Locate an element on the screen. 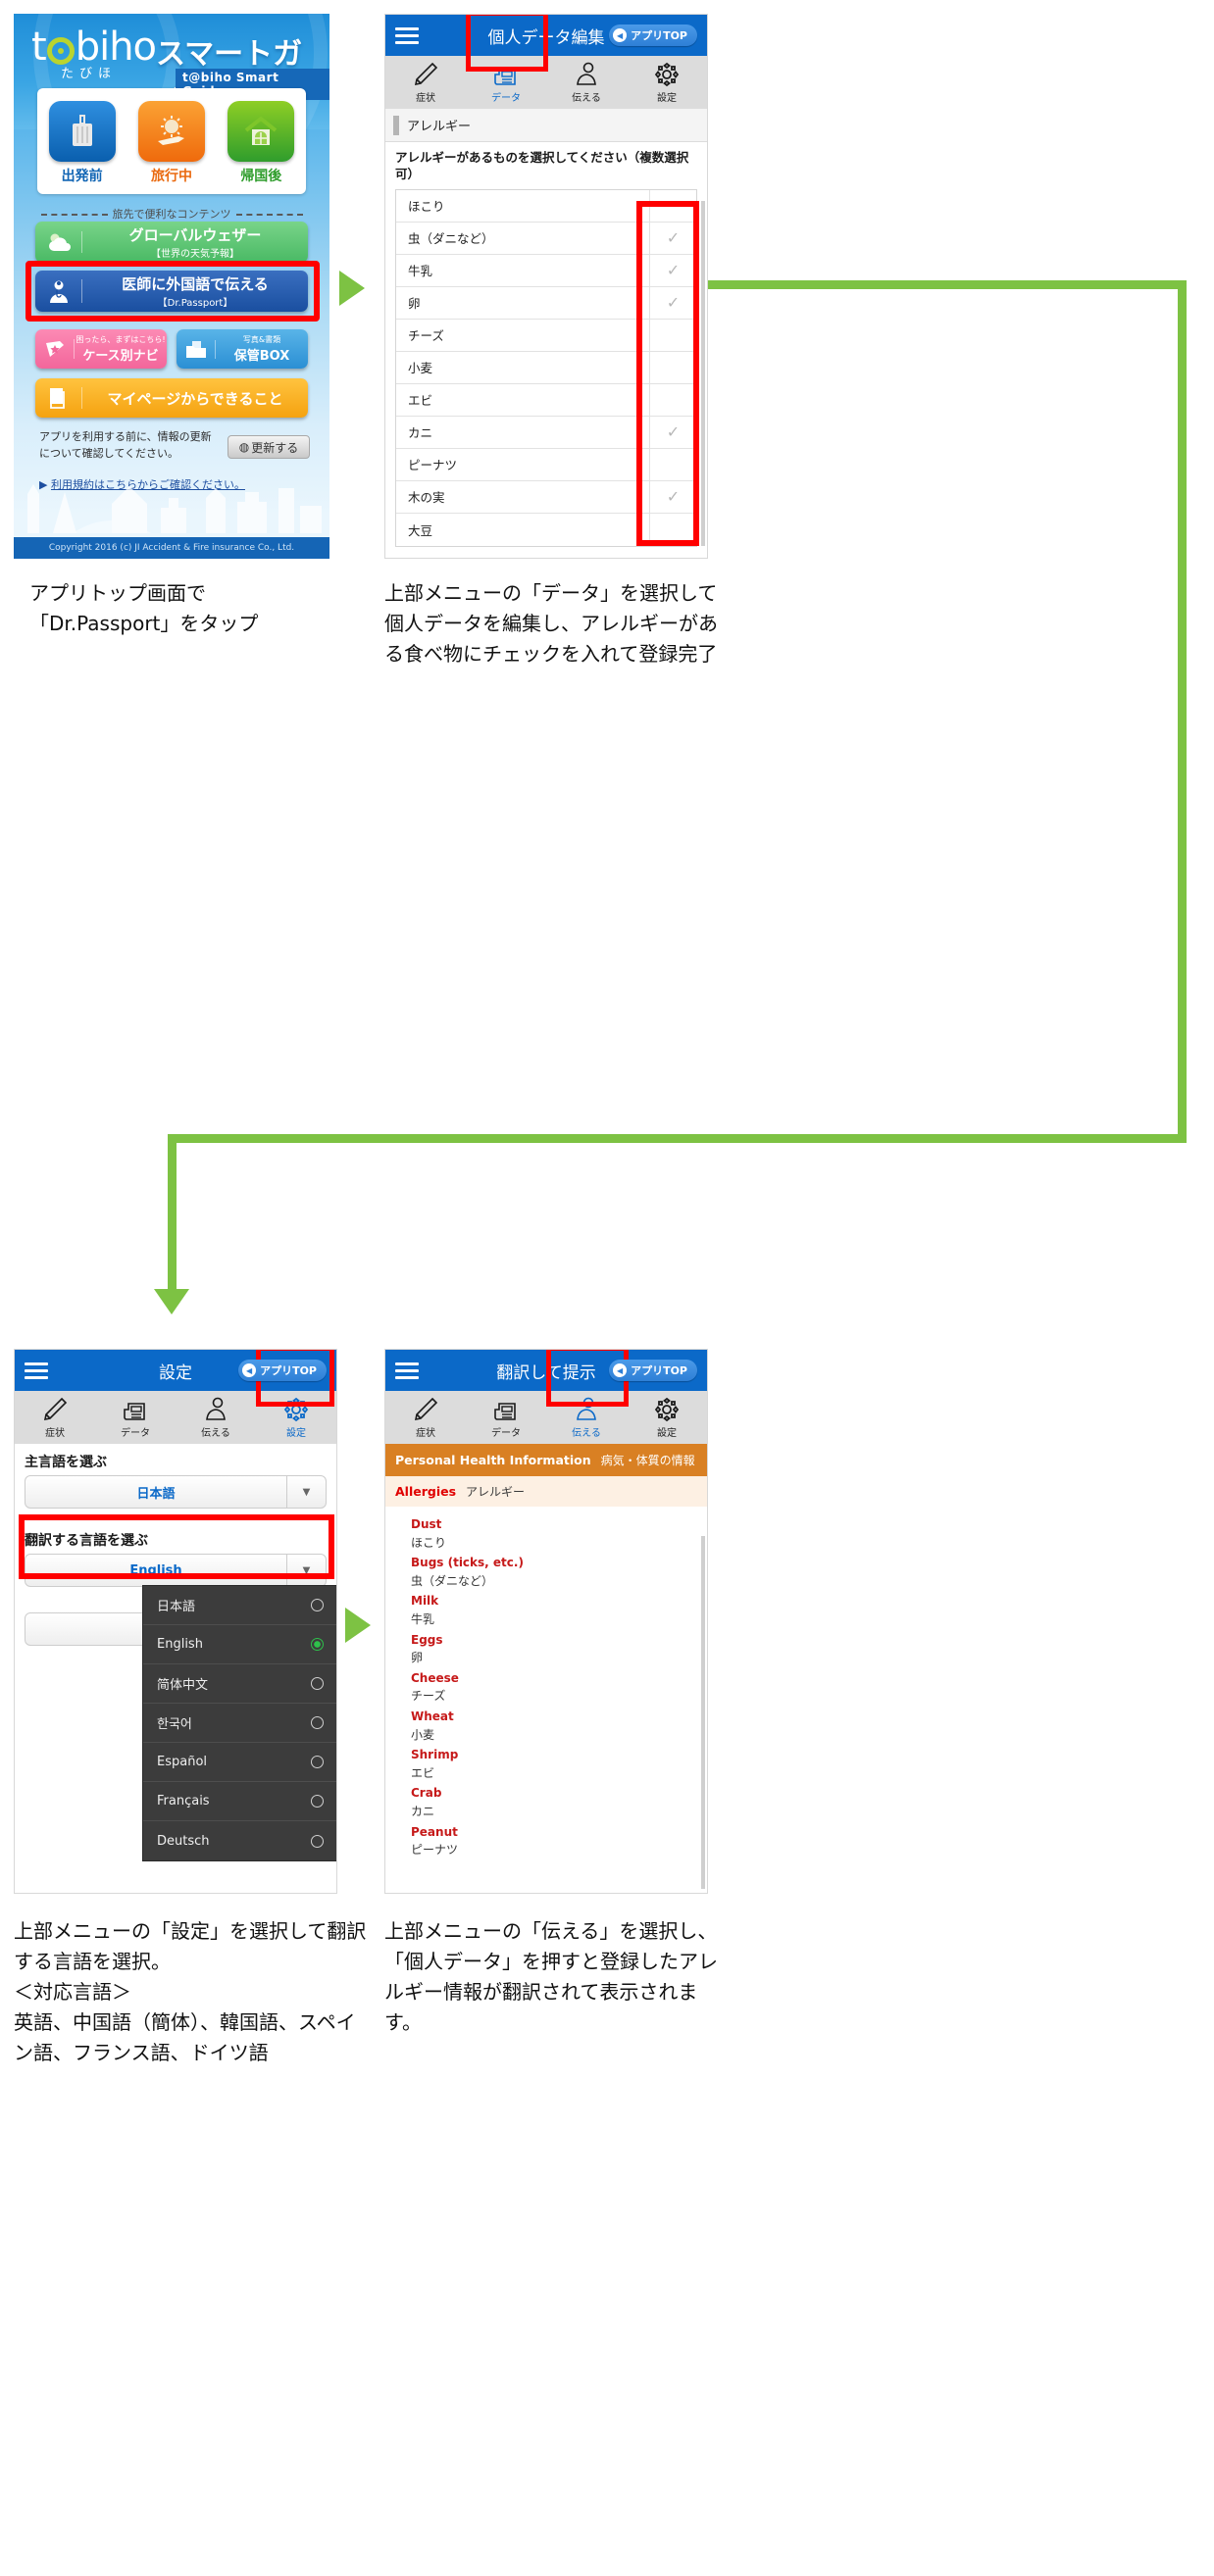 The height and width of the screenshot is (2576, 1214). language-menu-item: Deutsch is located at coordinates (240, 1840).